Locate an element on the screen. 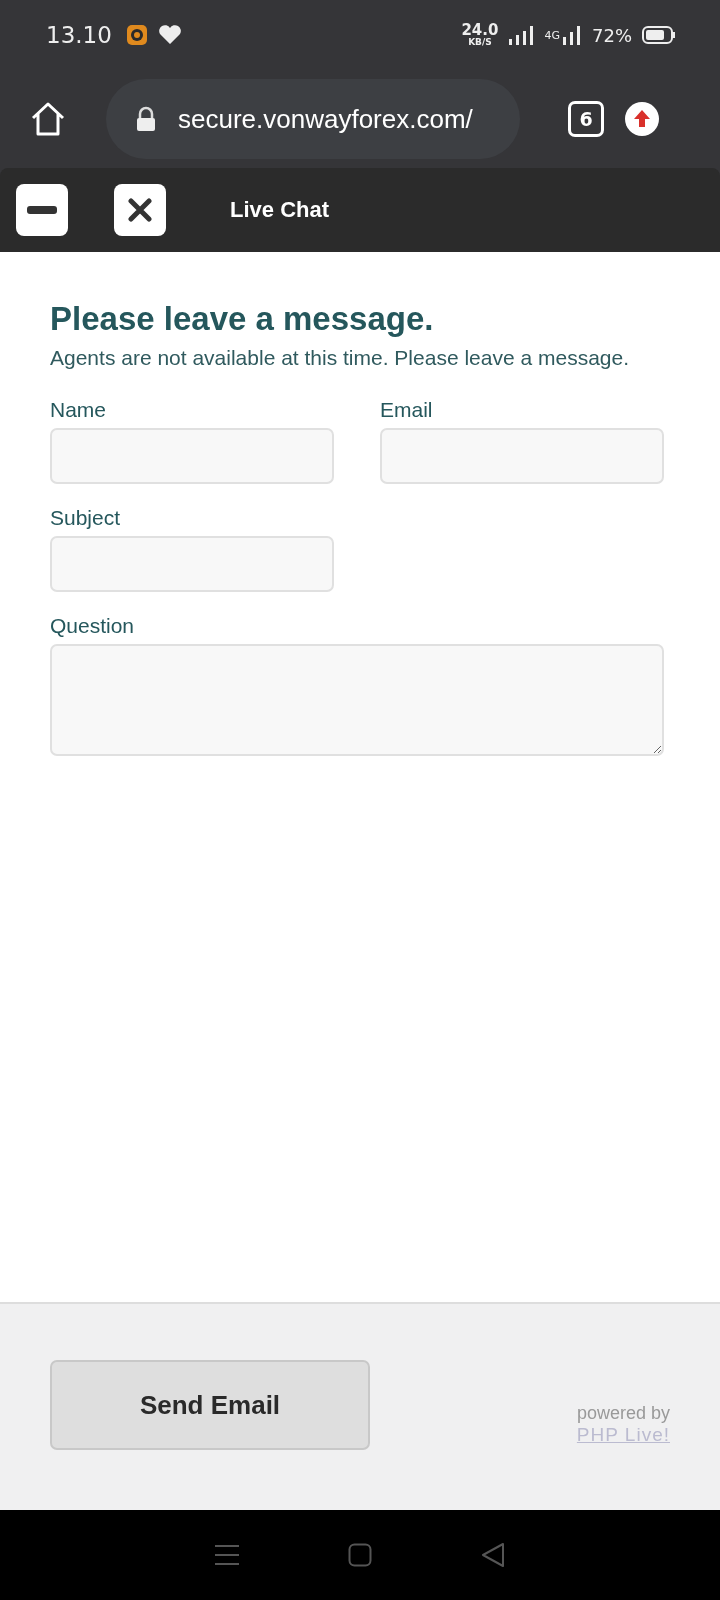 Image resolution: width=720 pixels, height=1600 pixels. close-button is located at coordinates (140, 210).